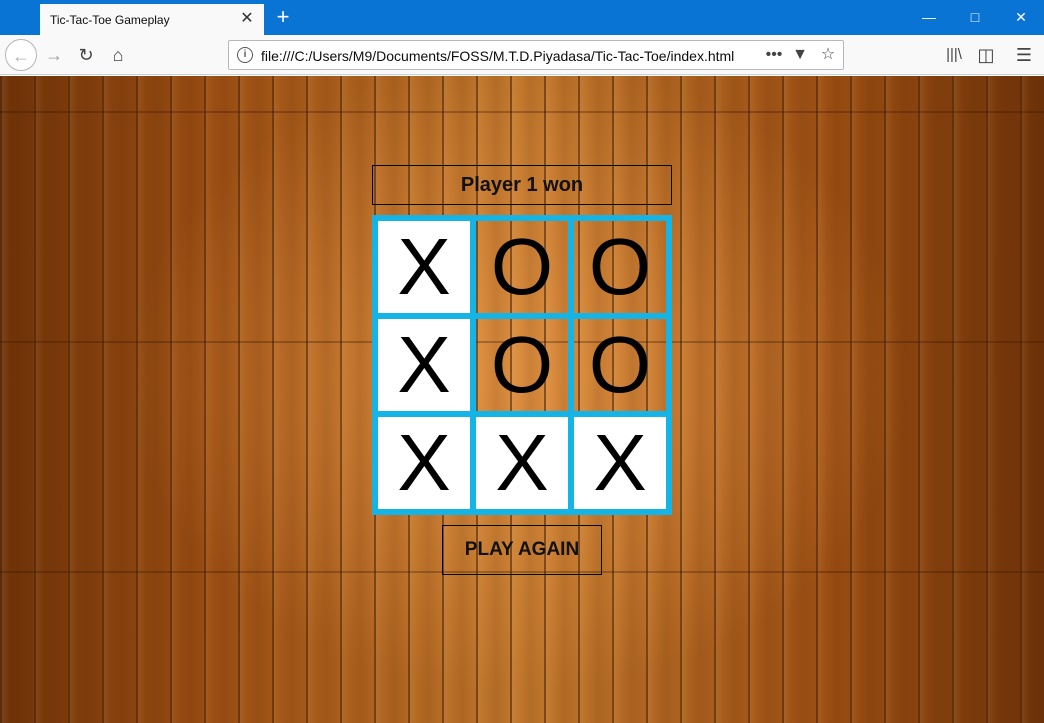  I want to click on bookmark-star-icon: ☆, so click(828, 55).